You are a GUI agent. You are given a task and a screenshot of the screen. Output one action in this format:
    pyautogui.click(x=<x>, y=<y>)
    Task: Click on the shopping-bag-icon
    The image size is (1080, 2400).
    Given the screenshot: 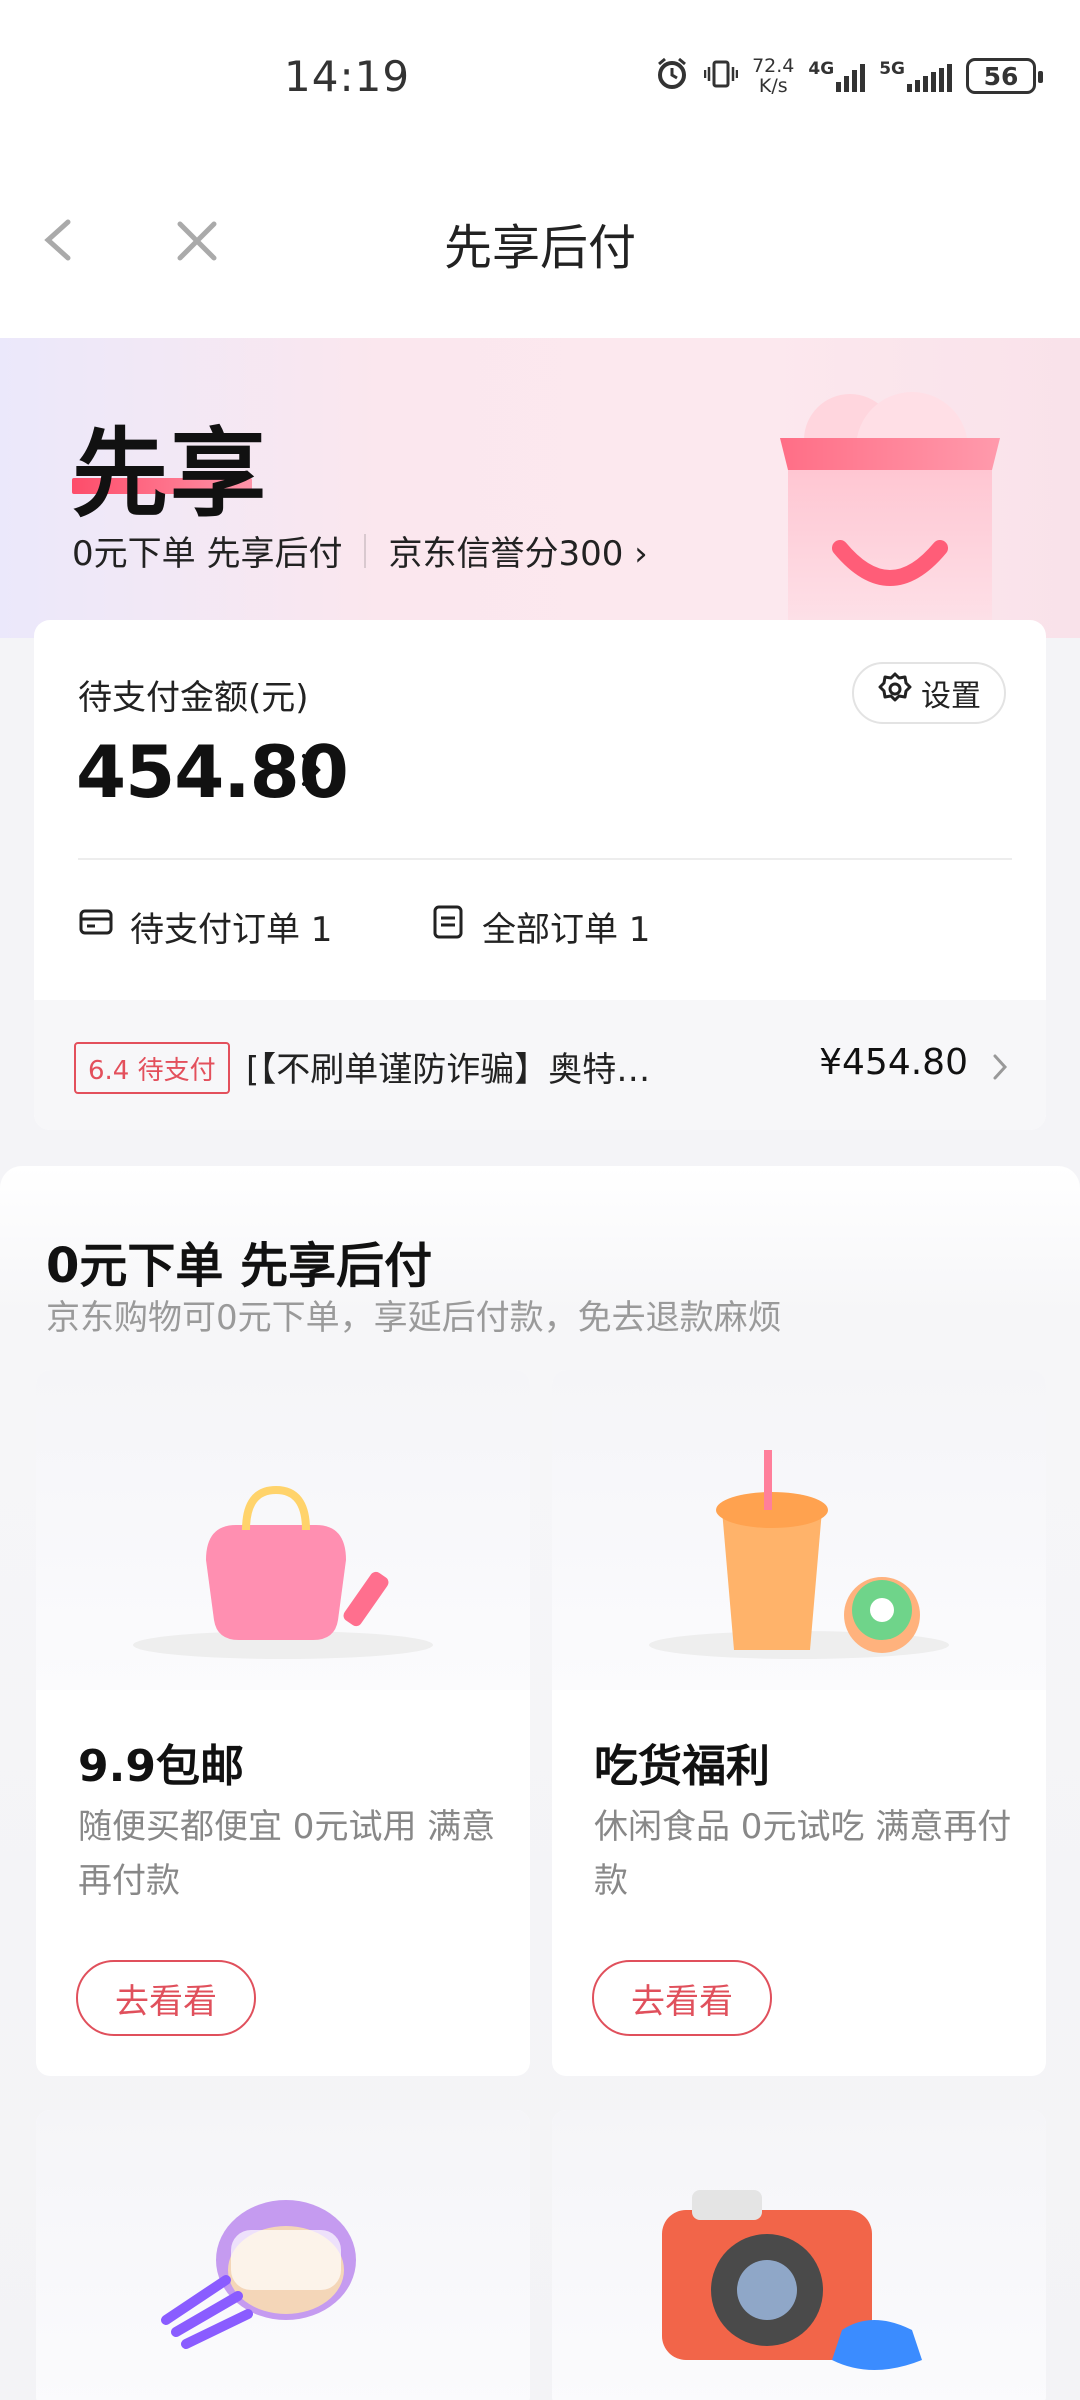 What is the action you would take?
    pyautogui.click(x=283, y=1530)
    